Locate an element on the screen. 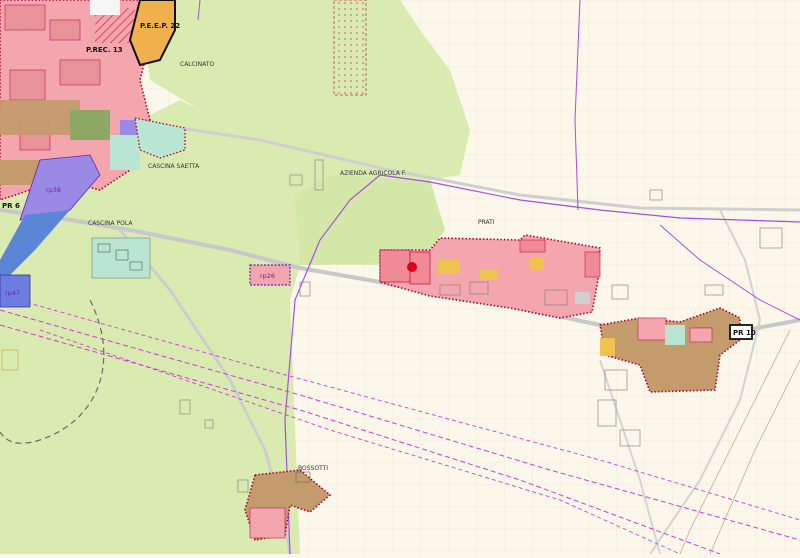 This screenshot has width=800, height=558. label-pr10: PR 10 is located at coordinates (744, 333).